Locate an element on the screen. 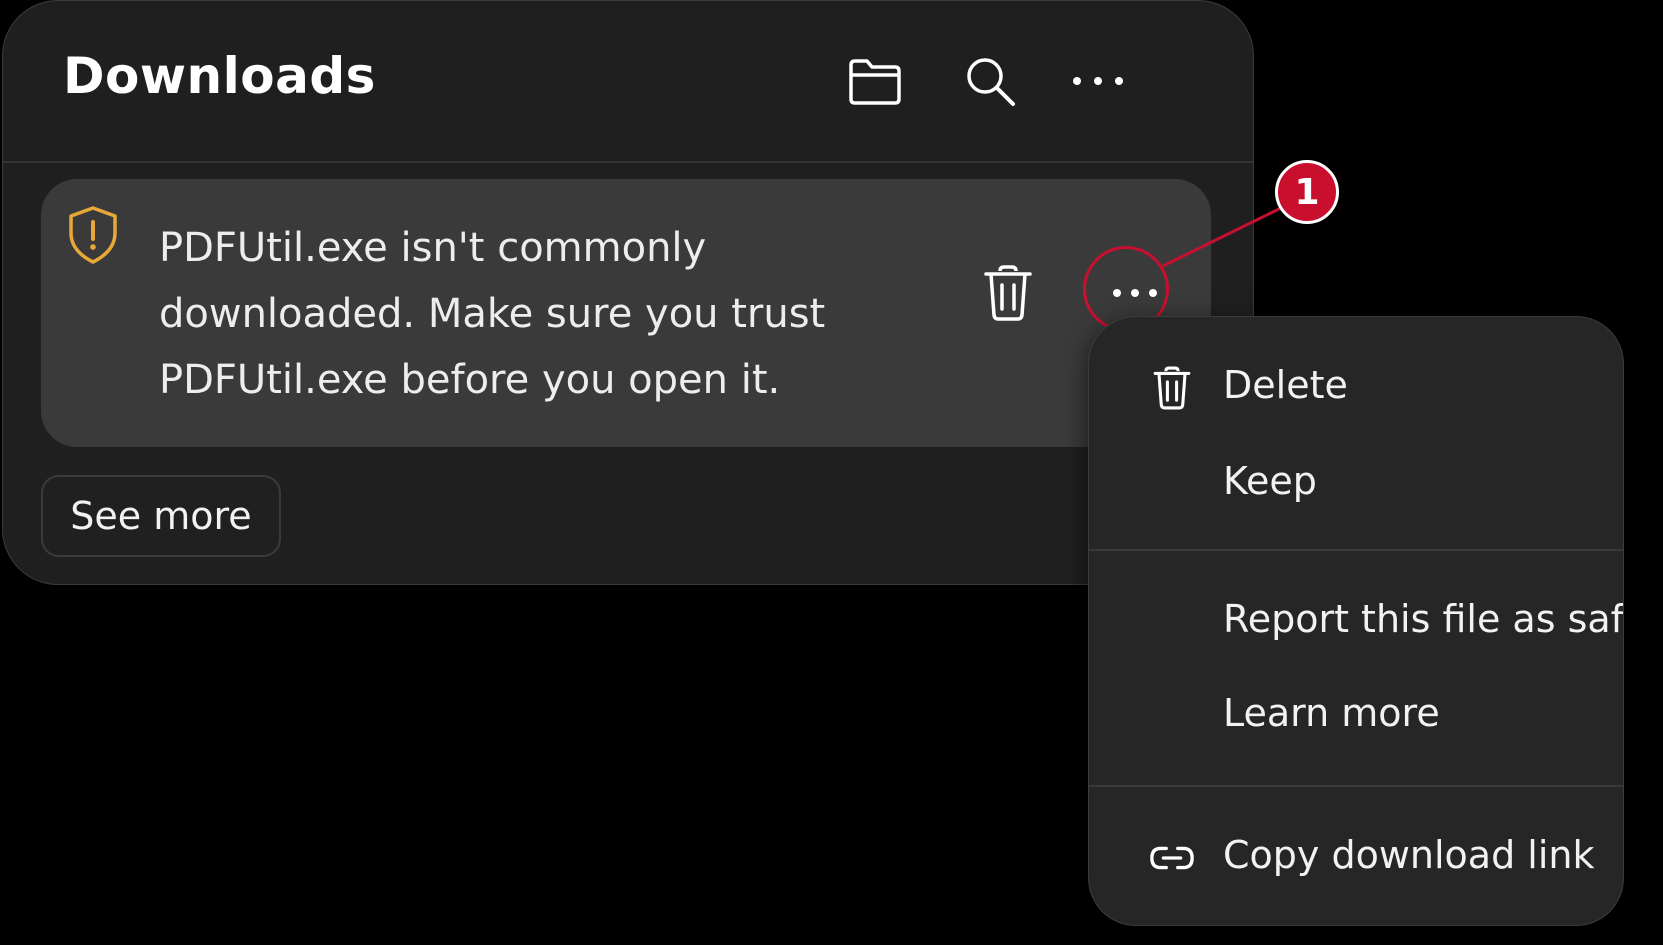  menu-item-report-safe: Report this file as safe is located at coordinates (1356, 621).